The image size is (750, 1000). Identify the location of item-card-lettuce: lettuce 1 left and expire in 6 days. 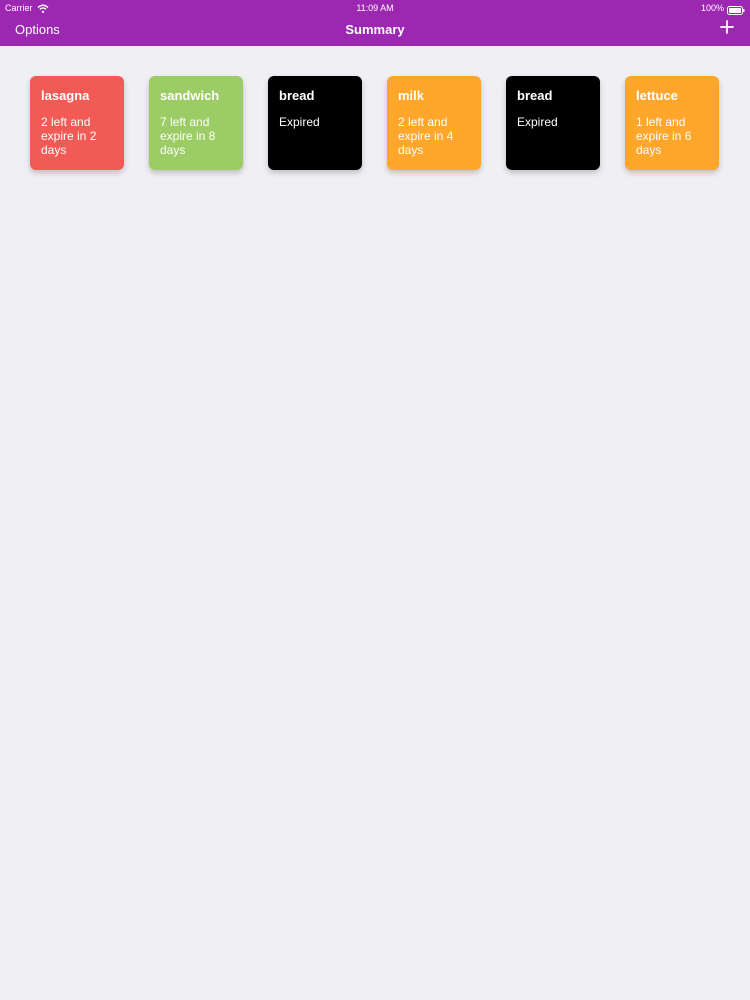
(672, 123).